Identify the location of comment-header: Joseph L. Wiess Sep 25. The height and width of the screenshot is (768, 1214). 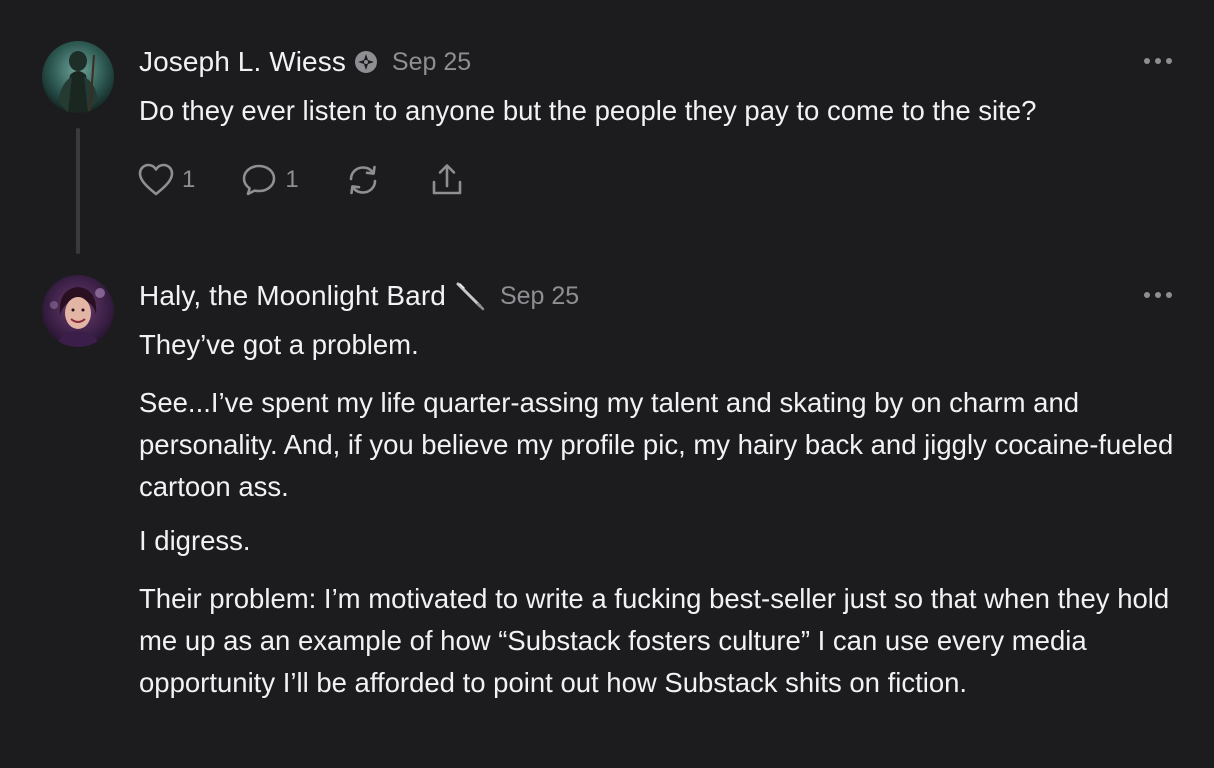
(305, 62).